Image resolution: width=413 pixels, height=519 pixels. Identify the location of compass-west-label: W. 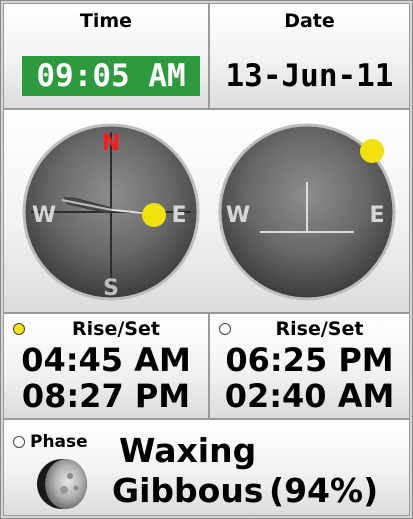
(44, 215).